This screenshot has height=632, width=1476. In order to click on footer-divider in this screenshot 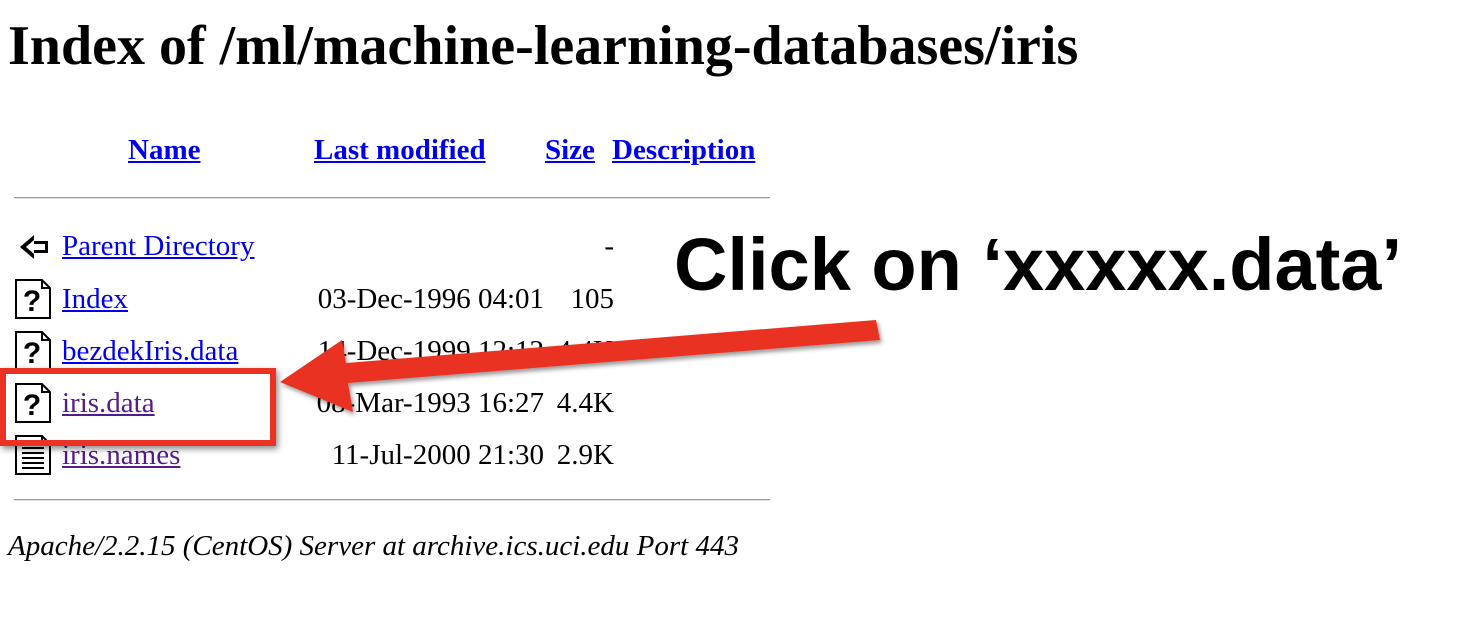, I will do `click(392, 500)`.